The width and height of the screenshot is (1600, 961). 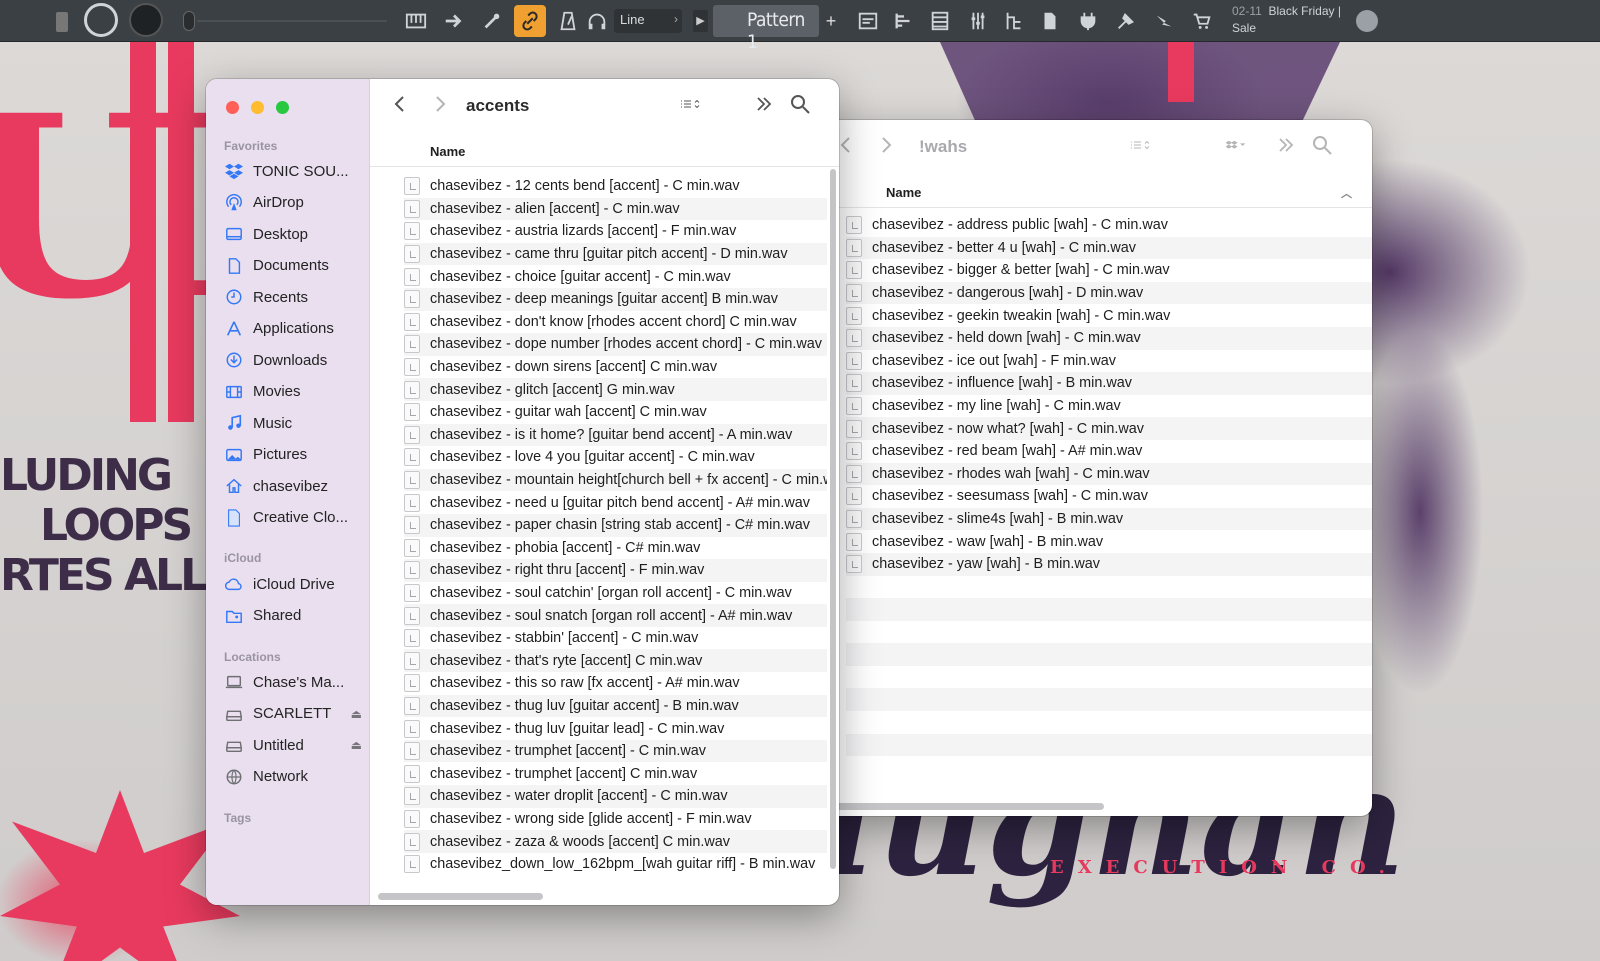 I want to click on news-hint-panel: 02-11 Black Friday | Sale, so click(x=1297, y=20).